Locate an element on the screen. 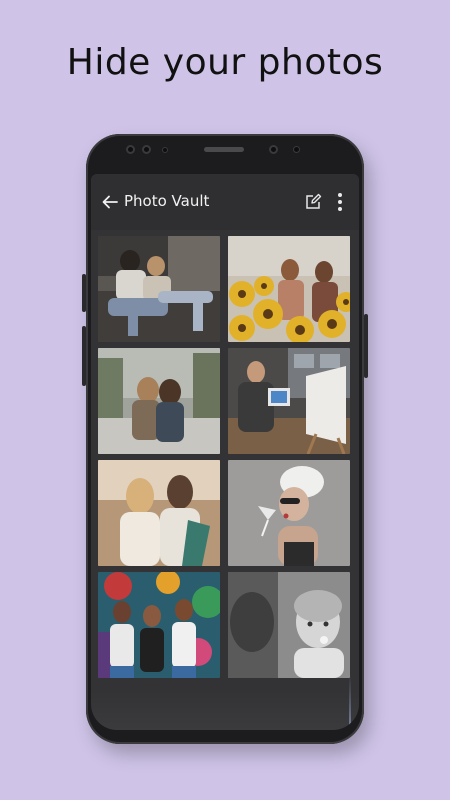 The image size is (450, 800). mural-girls-photo is located at coordinates (159, 625).